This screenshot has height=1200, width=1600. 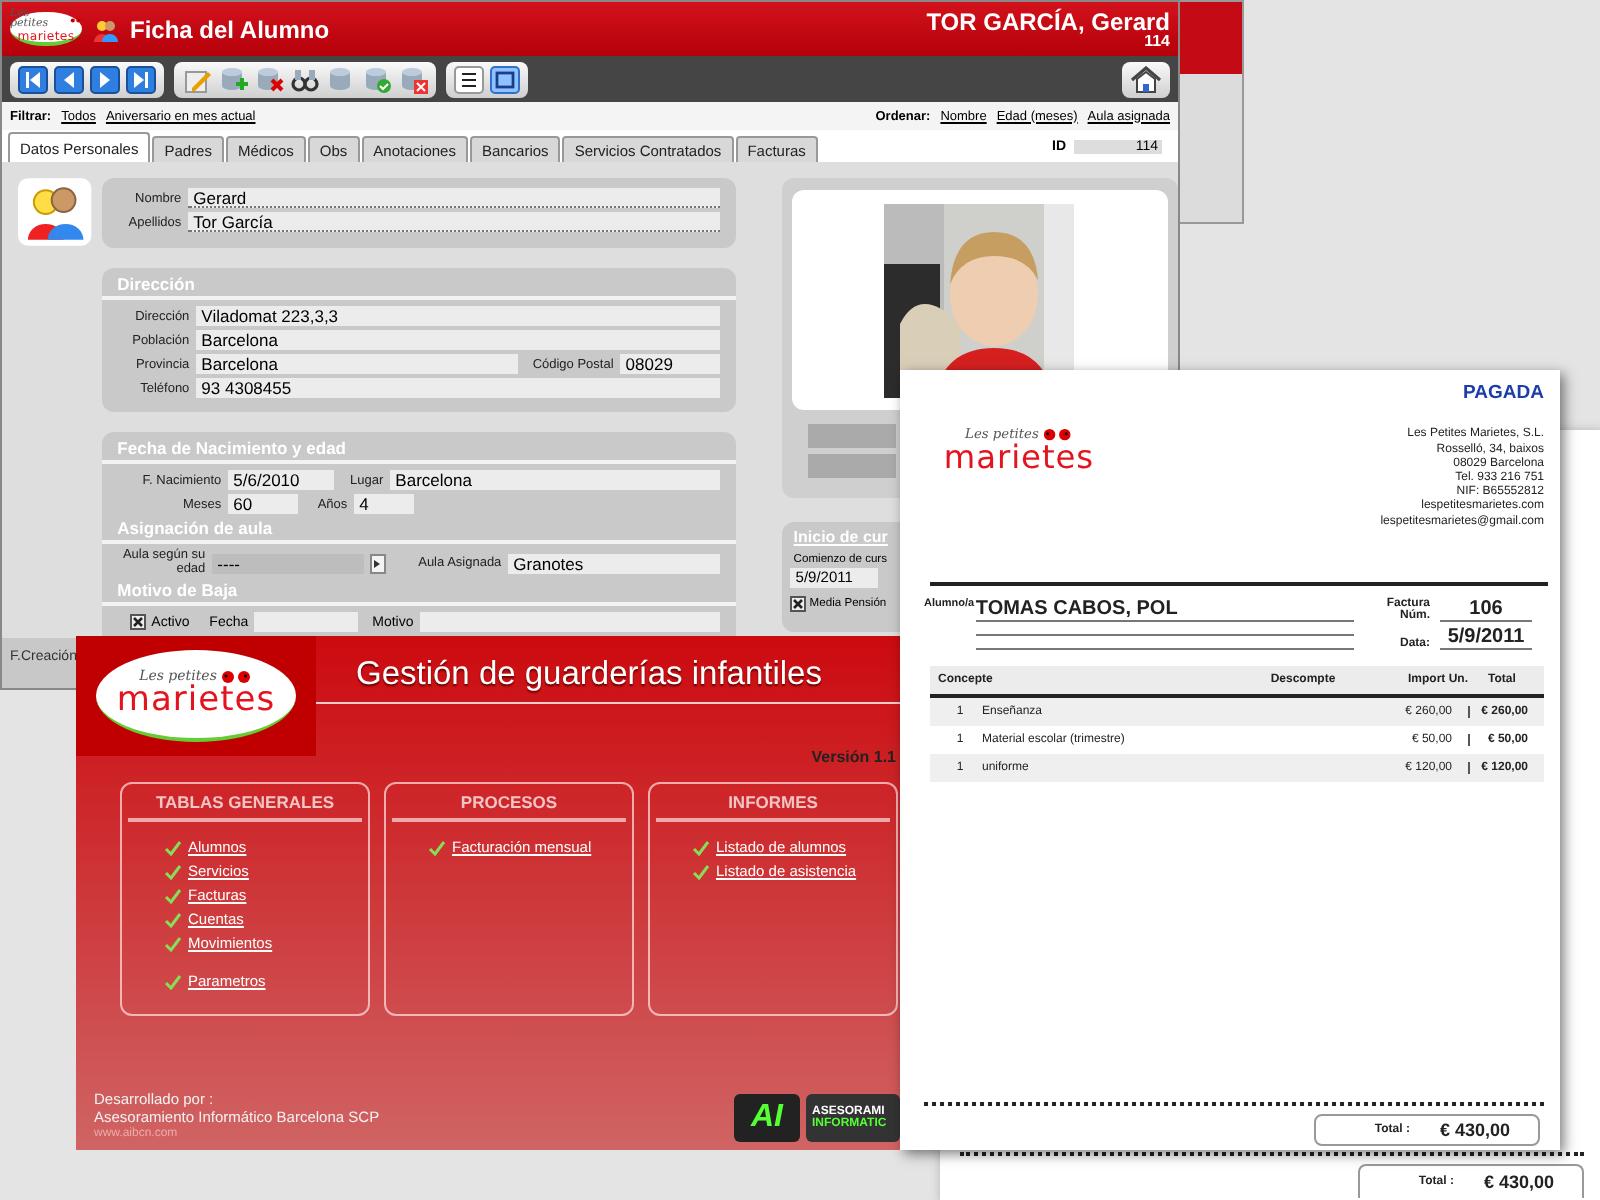 What do you see at coordinates (197, 79) in the screenshot?
I see `pencil-icon` at bounding box center [197, 79].